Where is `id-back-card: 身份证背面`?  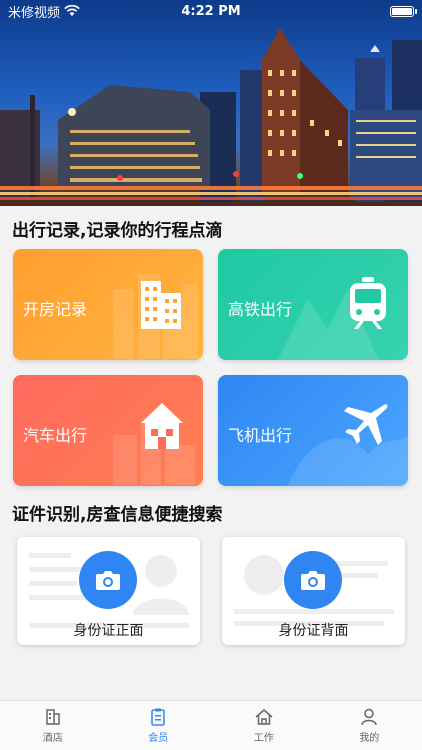
id-back-card: 身份证背面 is located at coordinates (313, 591).